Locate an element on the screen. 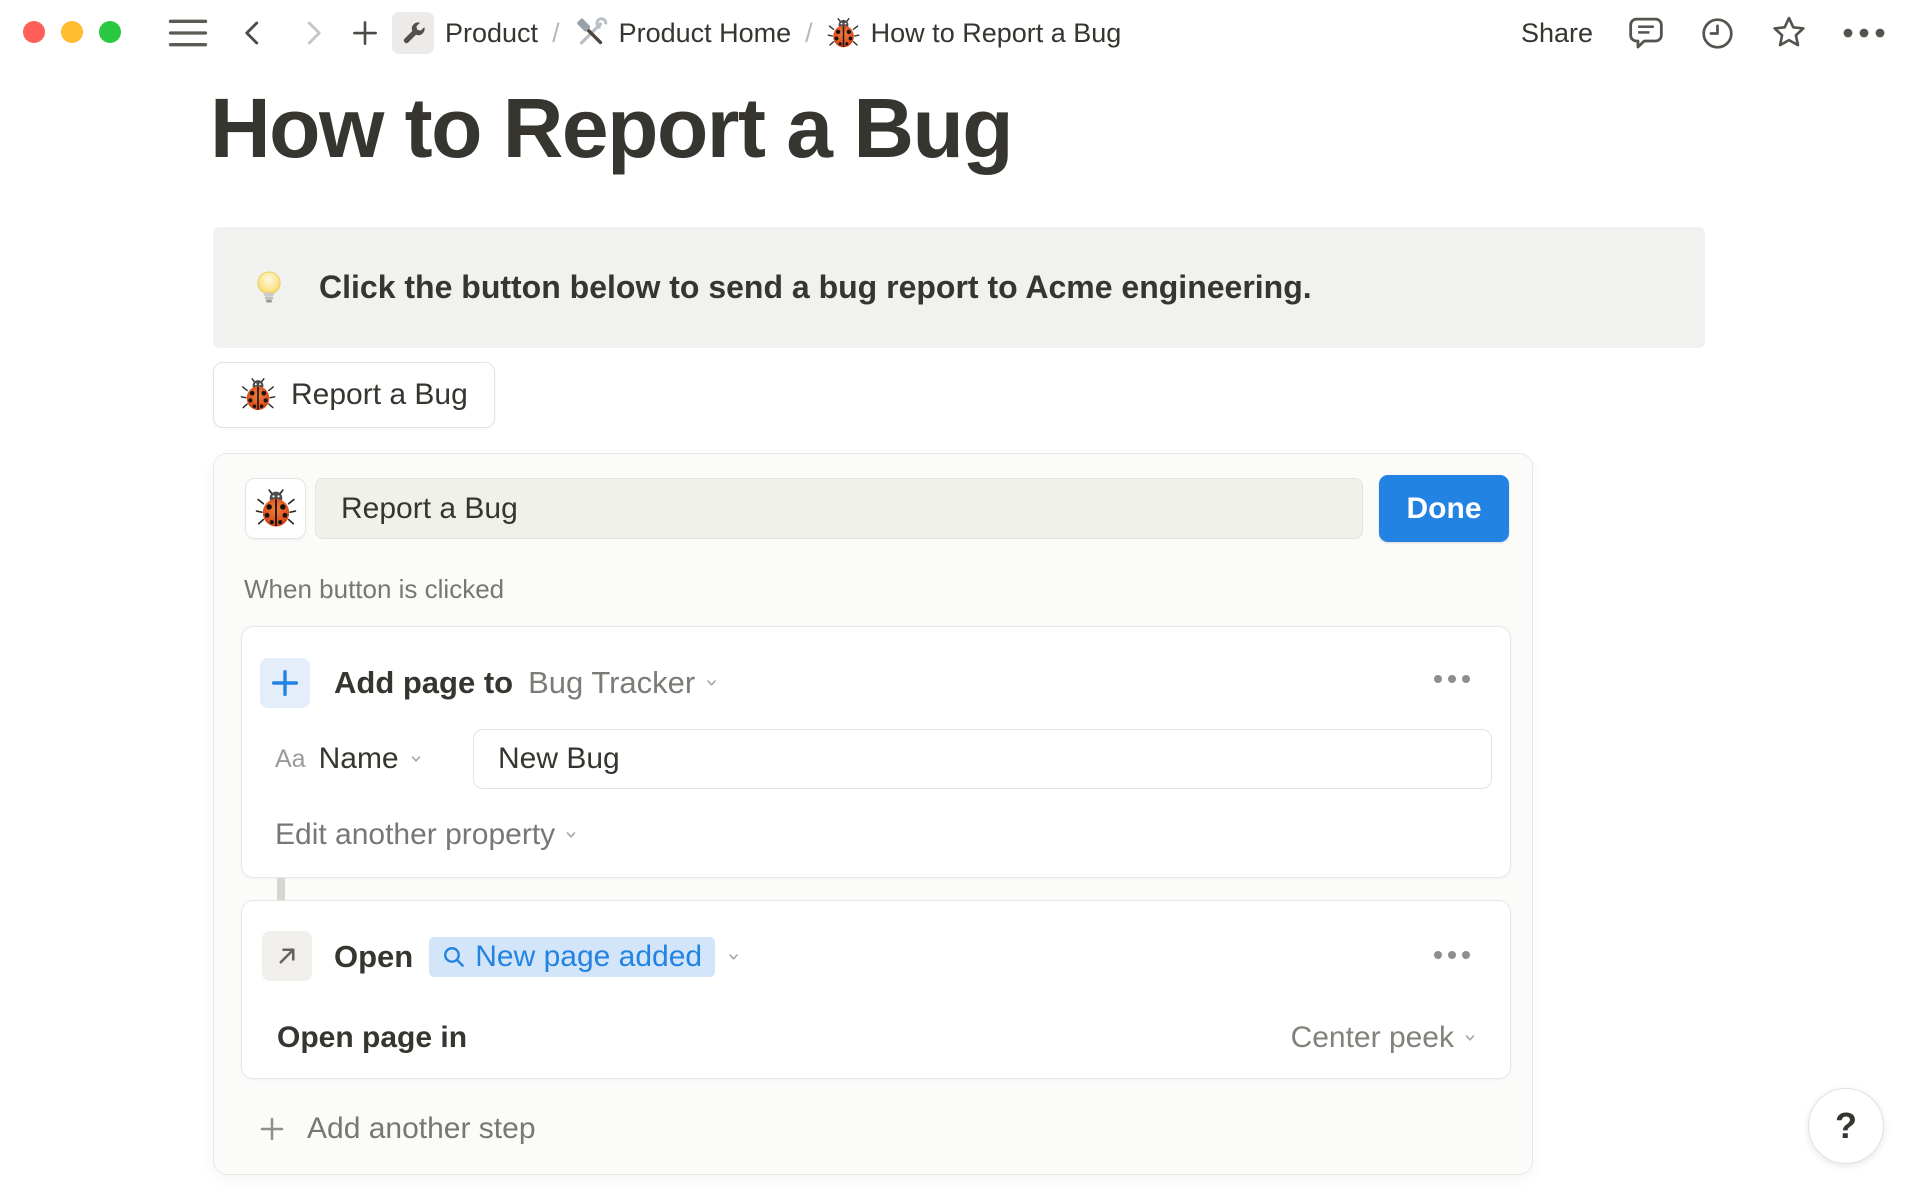  add-page-step-icon is located at coordinates (285, 683).